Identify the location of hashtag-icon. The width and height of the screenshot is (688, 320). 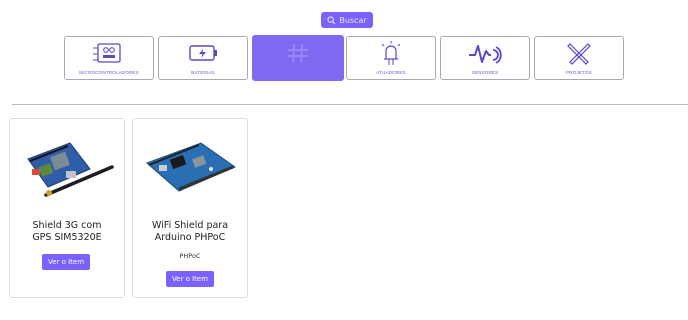
(298, 53).